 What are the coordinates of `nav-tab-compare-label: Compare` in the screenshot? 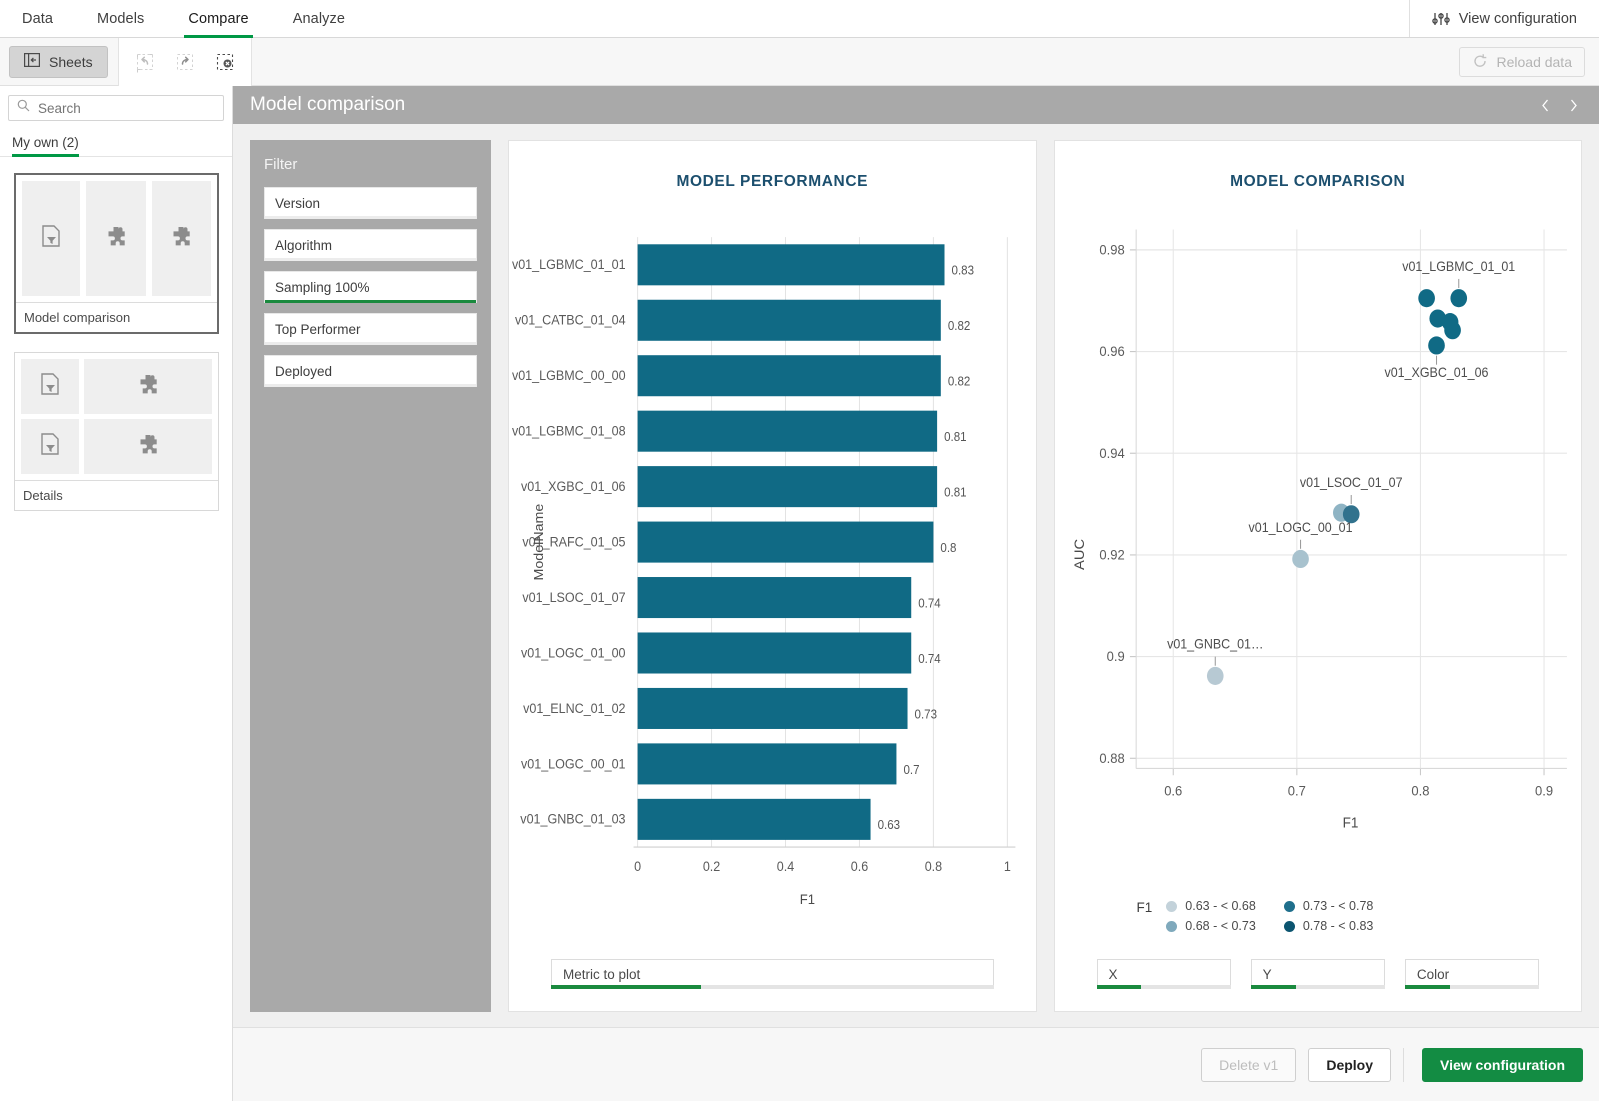 It's located at (218, 19).